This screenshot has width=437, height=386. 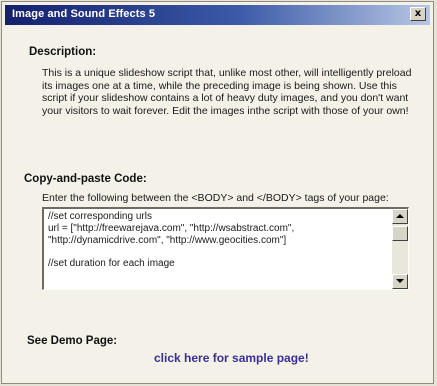 What do you see at coordinates (231, 358) in the screenshot?
I see `sample-page-link: click here for sample page!` at bounding box center [231, 358].